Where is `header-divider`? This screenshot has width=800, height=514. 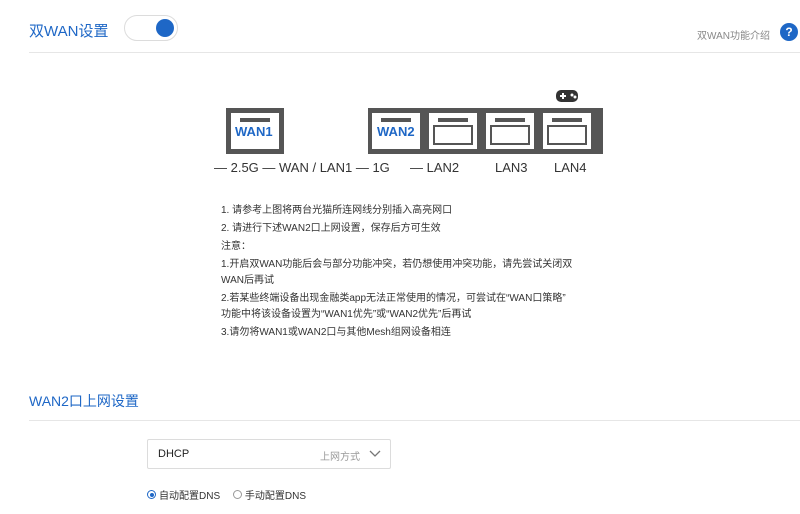
header-divider is located at coordinates (414, 52).